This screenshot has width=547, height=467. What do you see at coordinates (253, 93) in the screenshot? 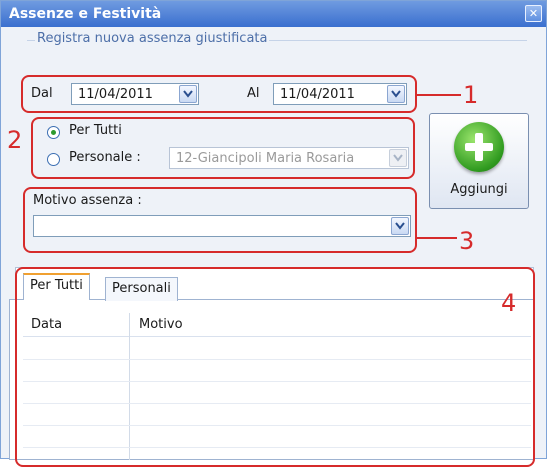
I see `to-label: Al` at bounding box center [253, 93].